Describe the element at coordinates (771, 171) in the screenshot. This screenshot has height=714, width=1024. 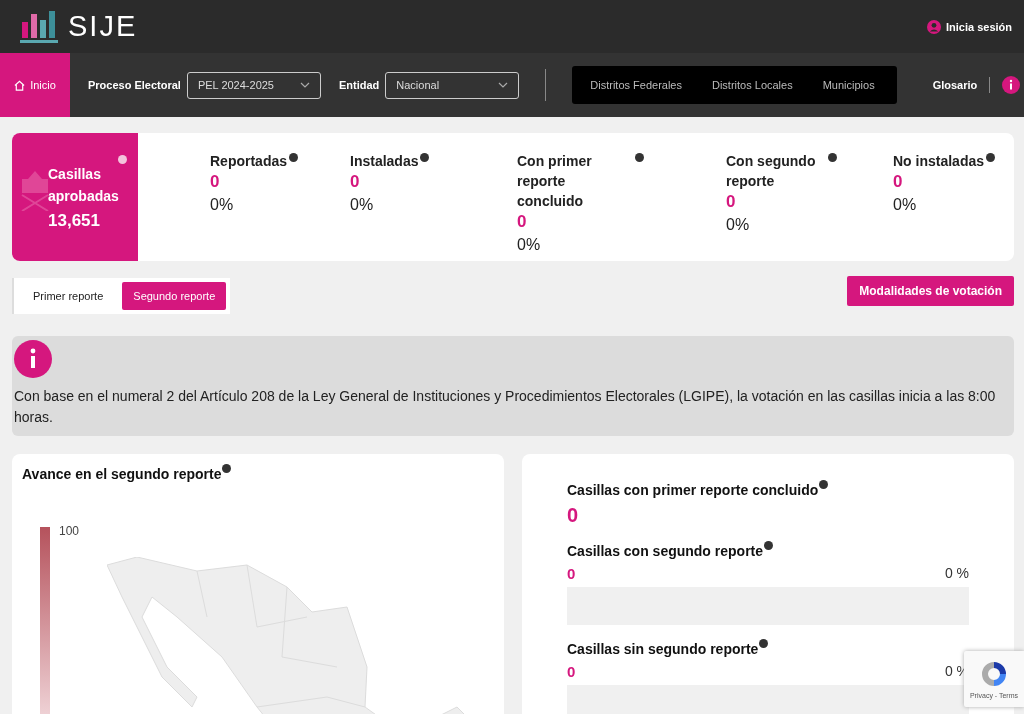
I see `stat-label: Con segundo reporte` at that location.